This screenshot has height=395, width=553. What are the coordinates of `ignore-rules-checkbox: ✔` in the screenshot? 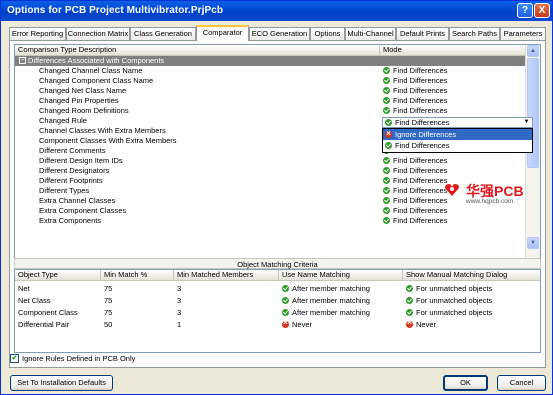 It's located at (14, 358).